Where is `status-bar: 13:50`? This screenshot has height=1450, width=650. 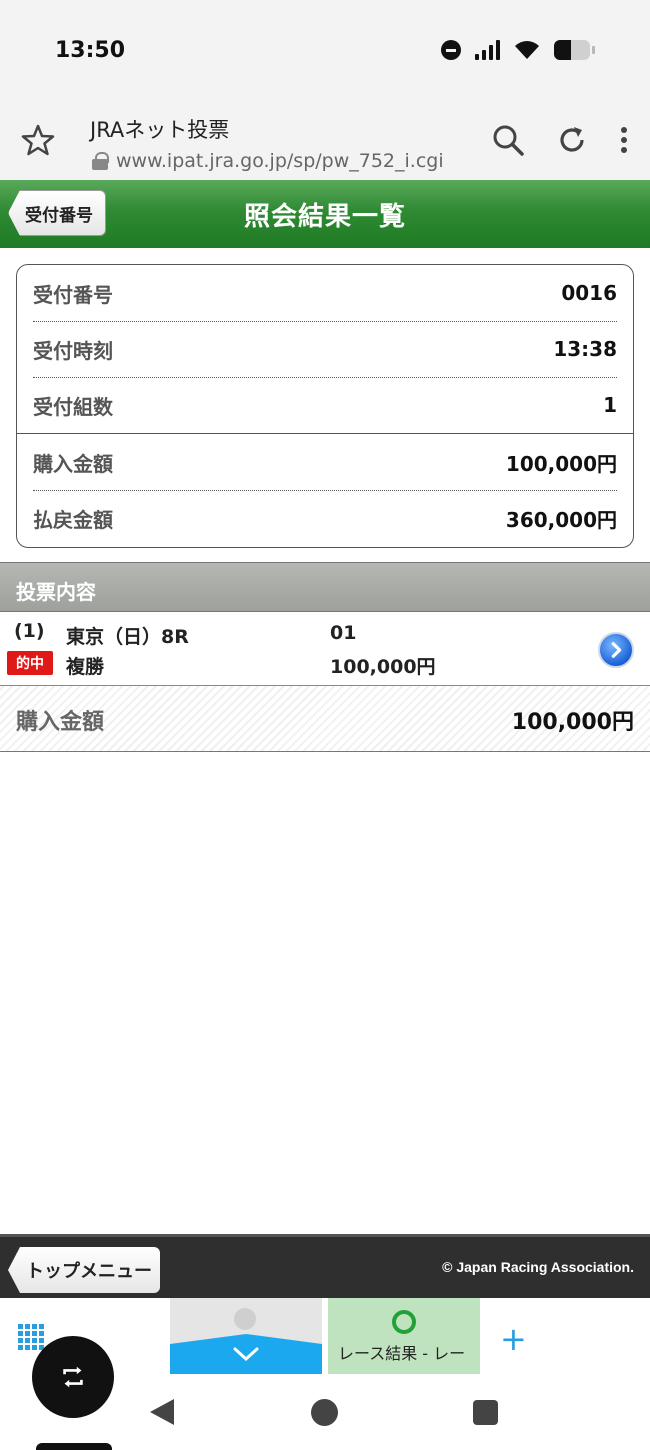
status-bar: 13:50 is located at coordinates (325, 50).